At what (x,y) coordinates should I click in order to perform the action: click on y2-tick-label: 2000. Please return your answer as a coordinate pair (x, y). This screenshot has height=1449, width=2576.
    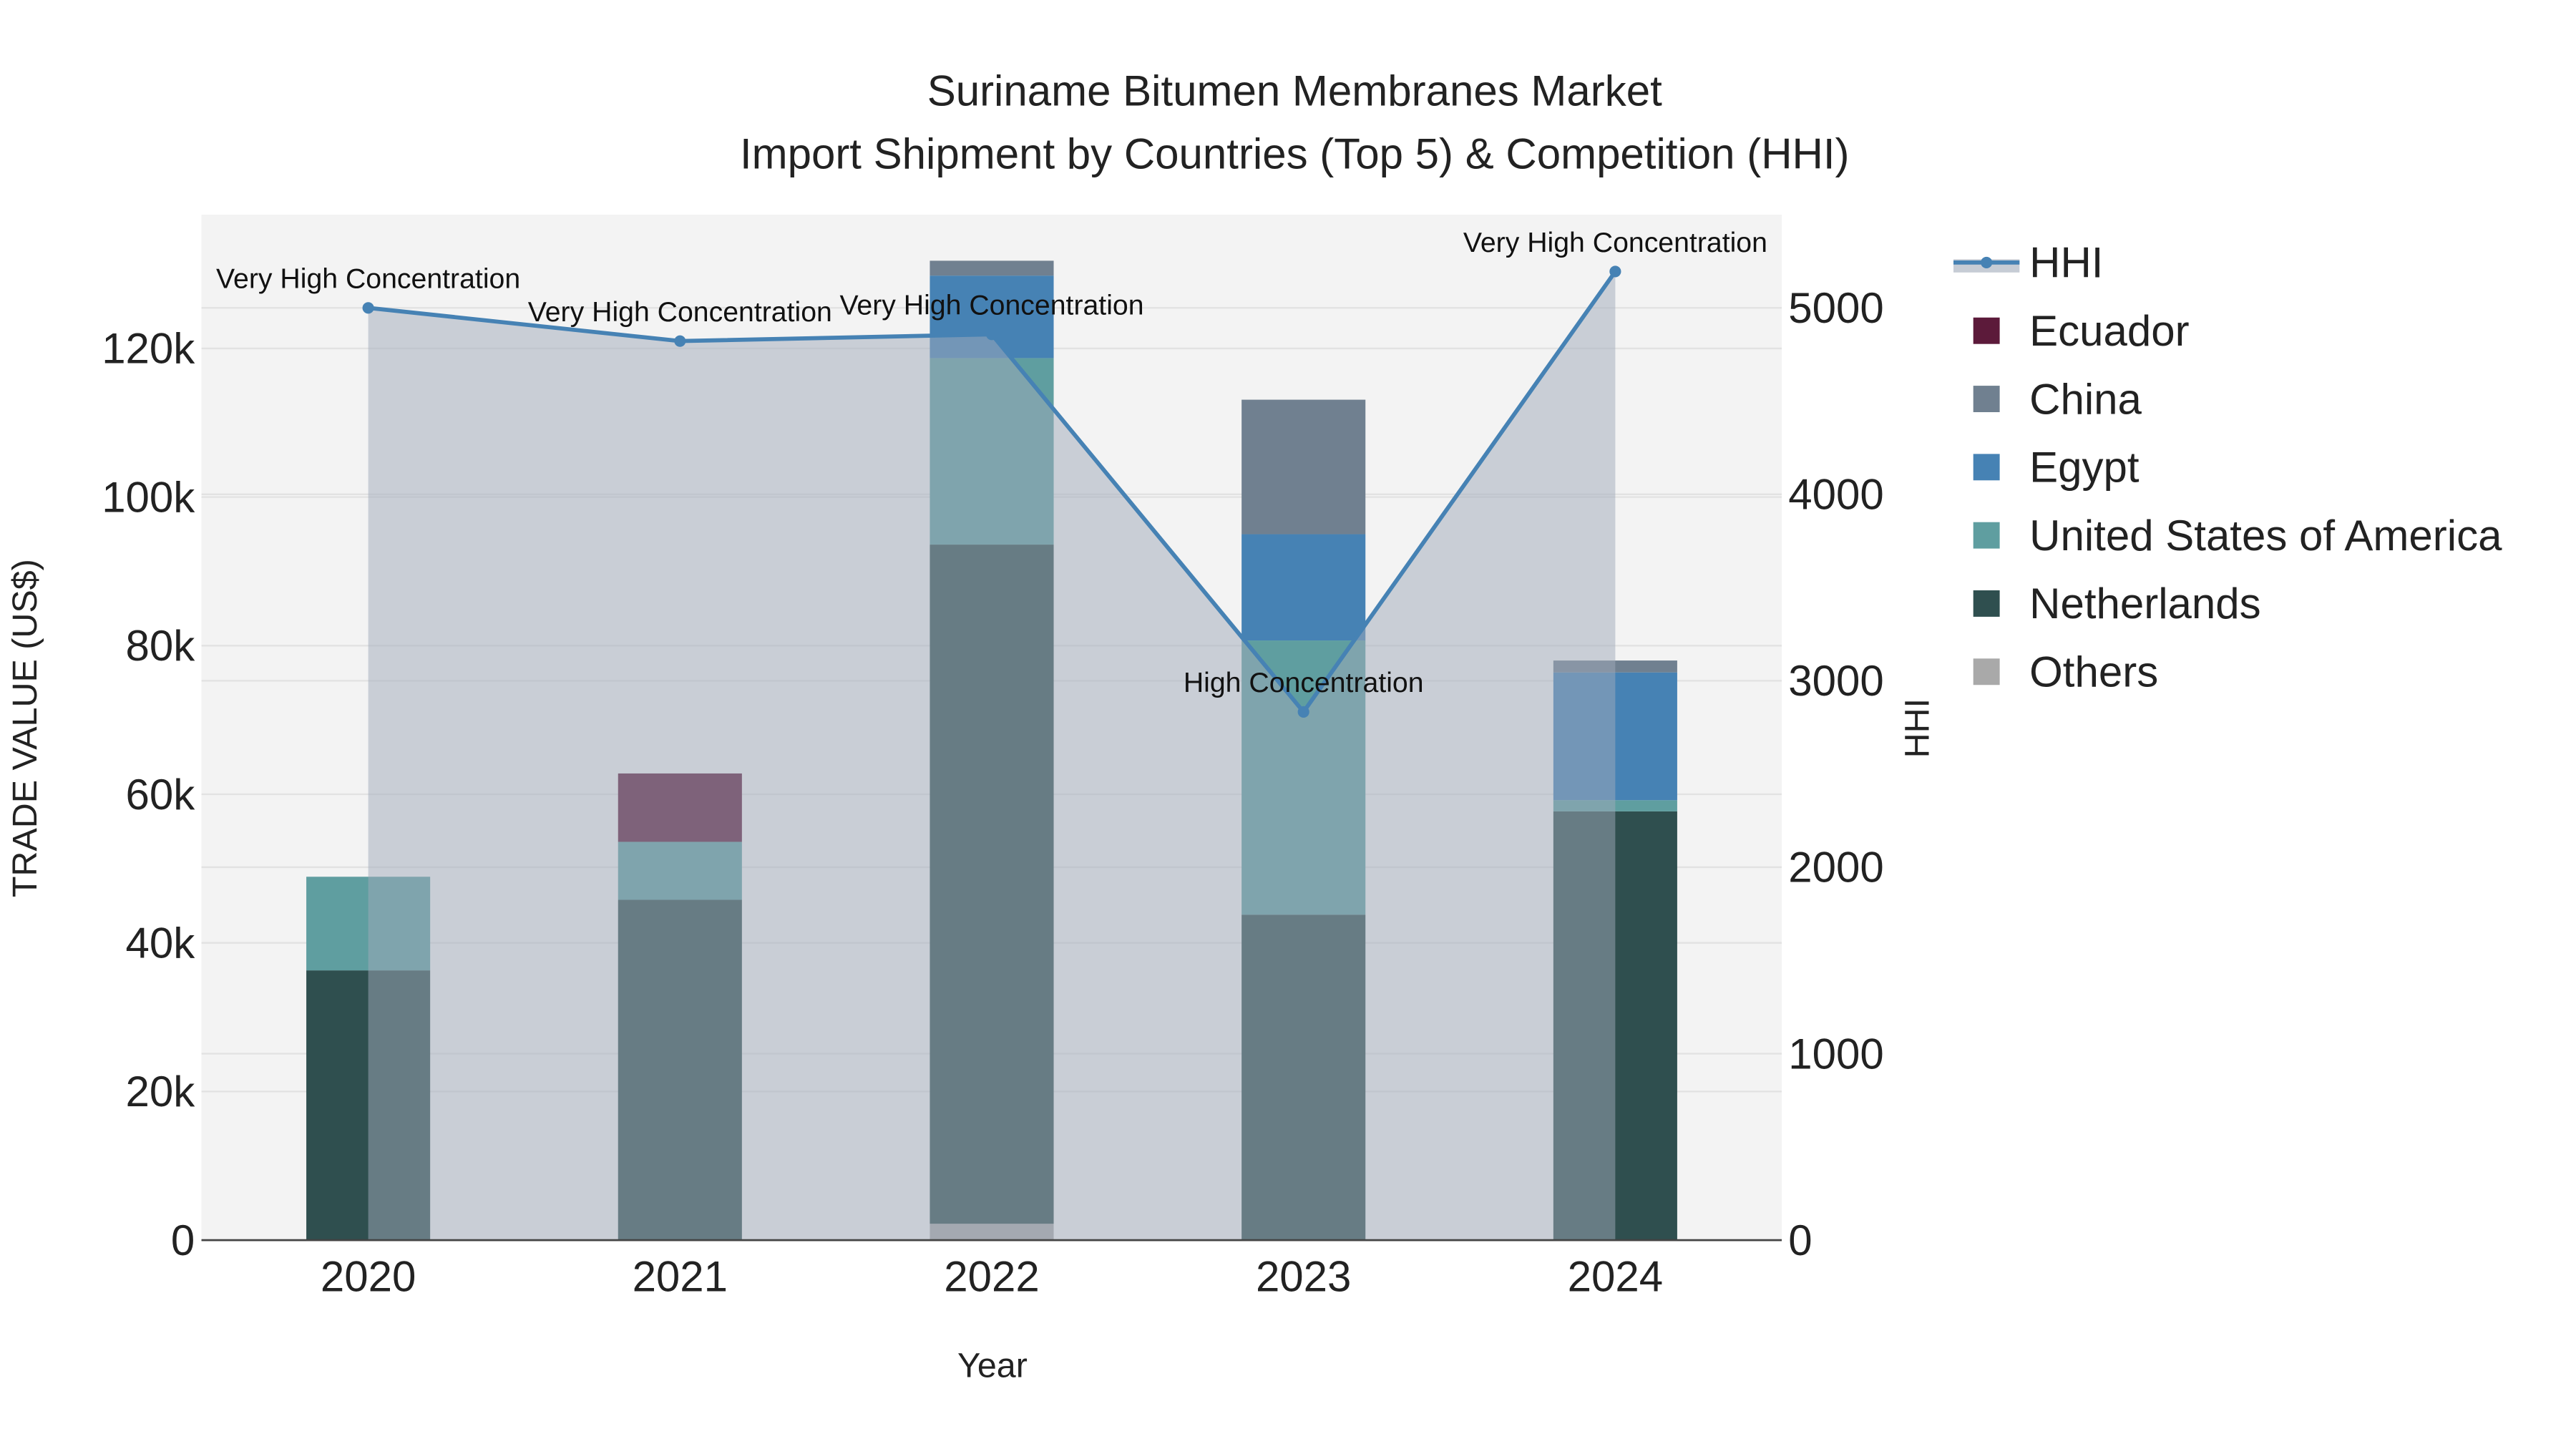
    Looking at the image, I should click on (1835, 868).